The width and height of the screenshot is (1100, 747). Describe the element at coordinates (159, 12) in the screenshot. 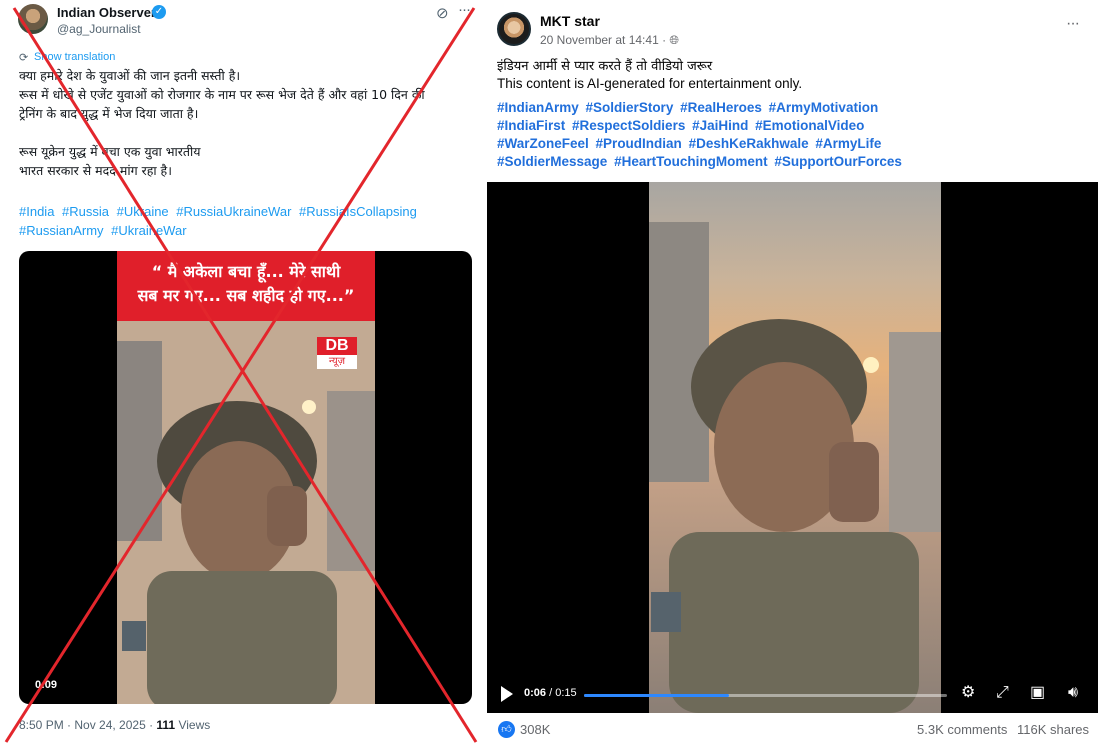

I see `verified-badge-icon: ✓` at that location.